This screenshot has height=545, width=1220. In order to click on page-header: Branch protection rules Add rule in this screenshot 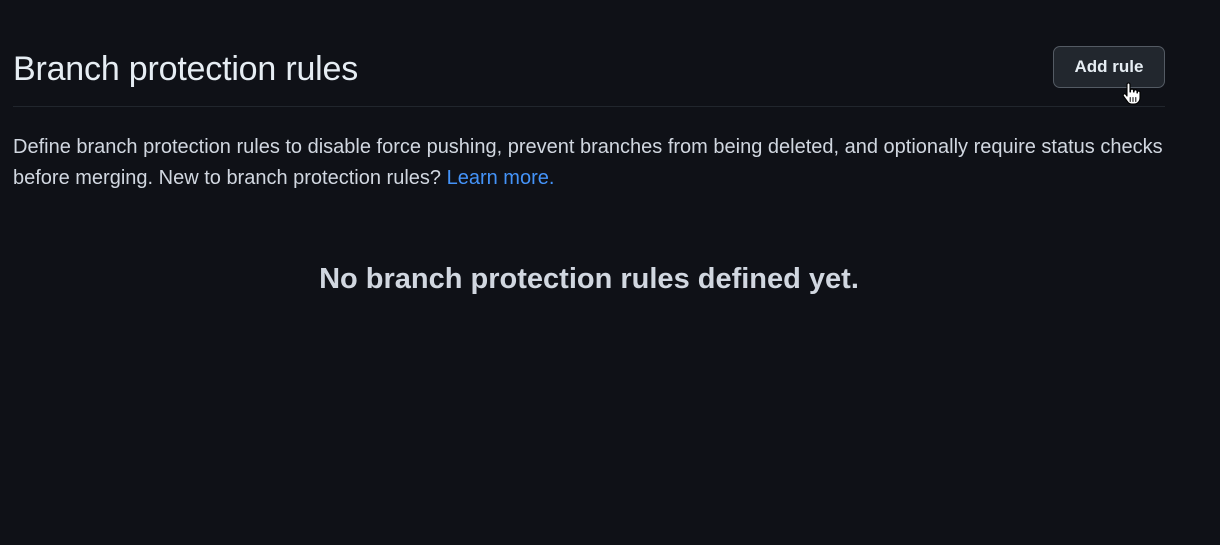, I will do `click(589, 76)`.